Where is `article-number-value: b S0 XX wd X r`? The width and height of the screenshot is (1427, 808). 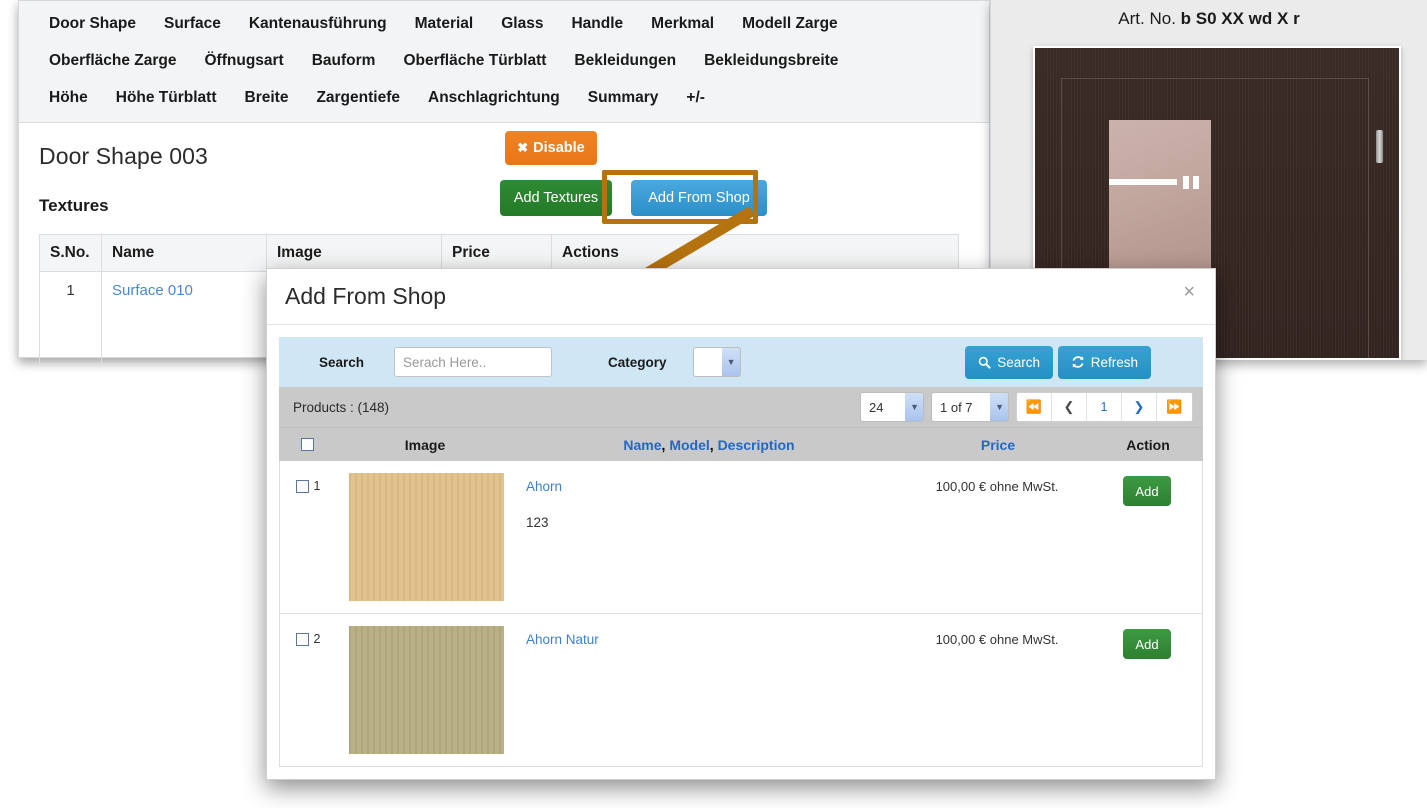 article-number-value: b S0 XX wd X r is located at coordinates (1240, 18).